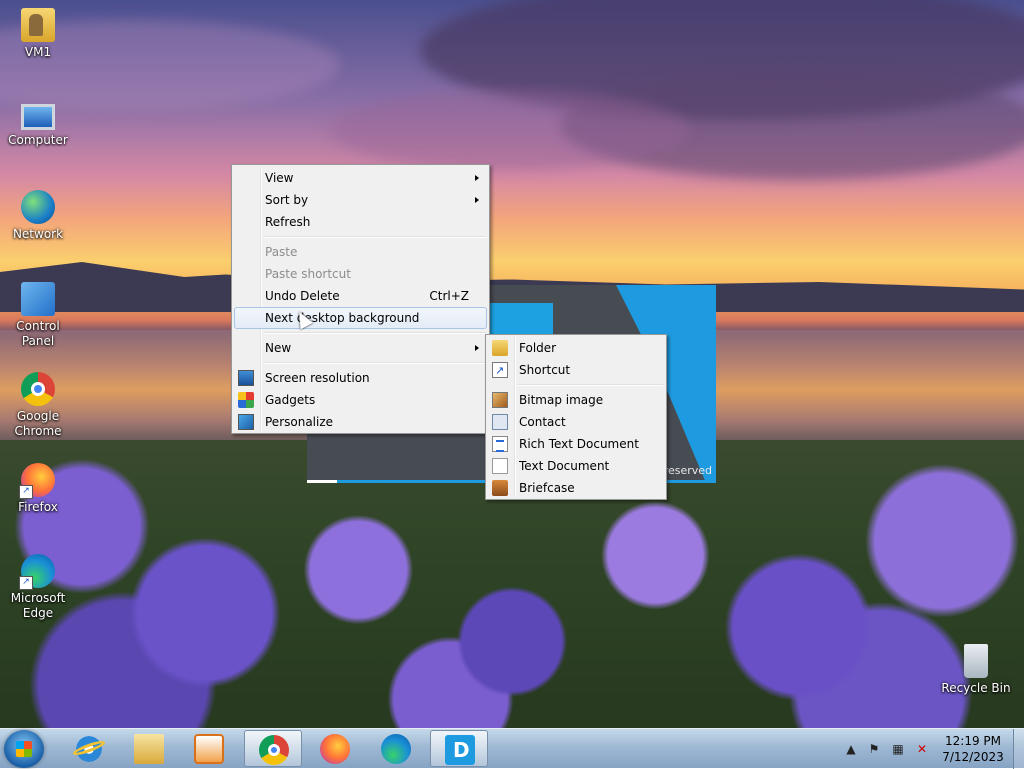  Describe the element at coordinates (576, 348) in the screenshot. I see `submenu-item-folder: Folder` at that location.